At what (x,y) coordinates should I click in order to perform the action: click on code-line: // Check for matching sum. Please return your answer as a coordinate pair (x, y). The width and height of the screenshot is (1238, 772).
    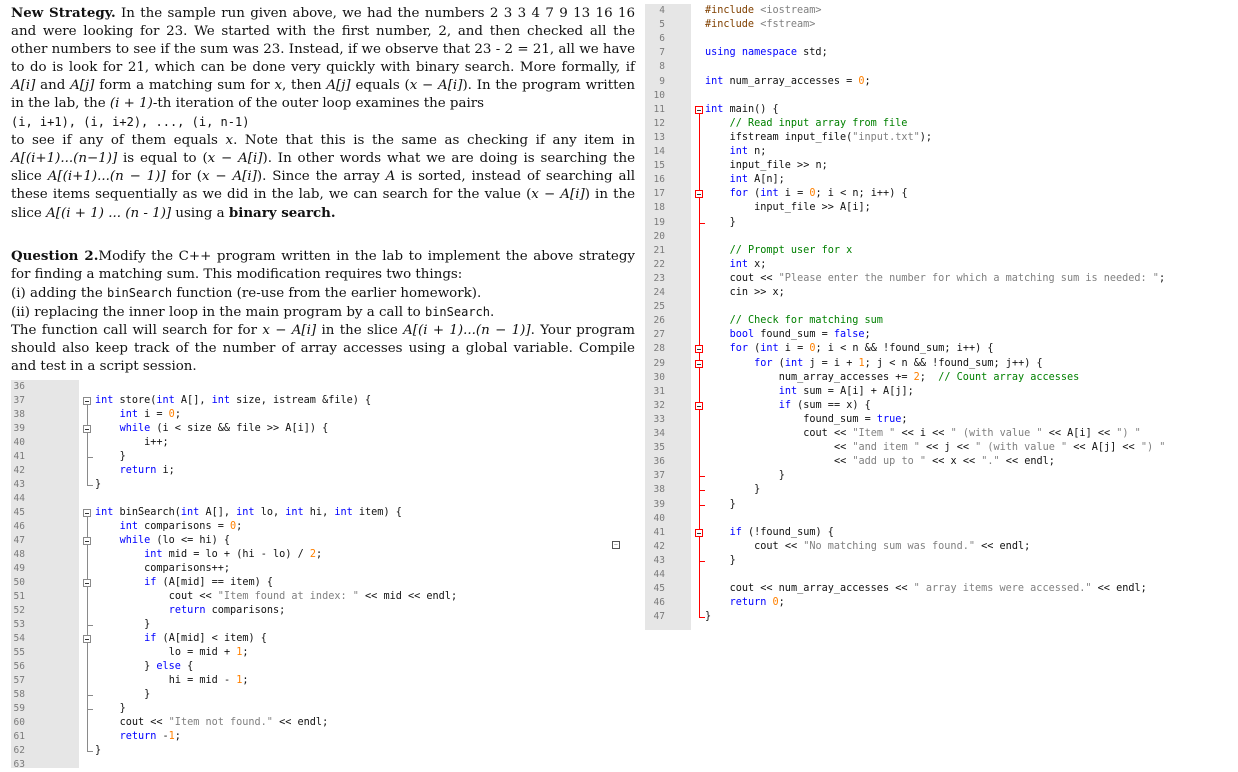
    Looking at the image, I should click on (794, 321).